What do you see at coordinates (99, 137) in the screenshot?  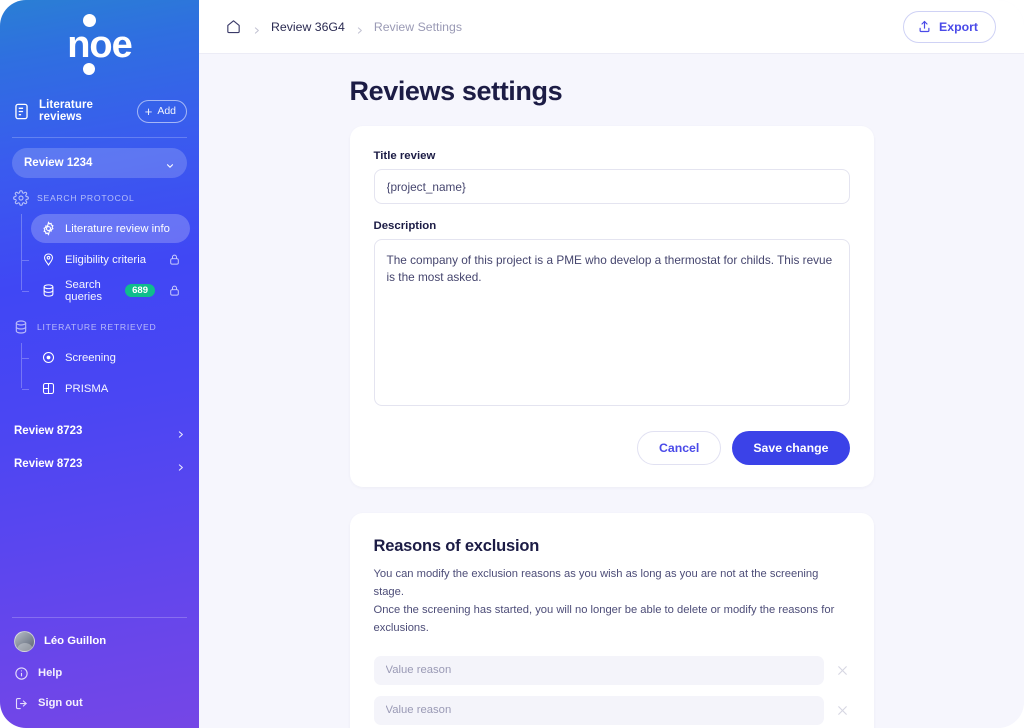 I see `sidebar-divider-top` at bounding box center [99, 137].